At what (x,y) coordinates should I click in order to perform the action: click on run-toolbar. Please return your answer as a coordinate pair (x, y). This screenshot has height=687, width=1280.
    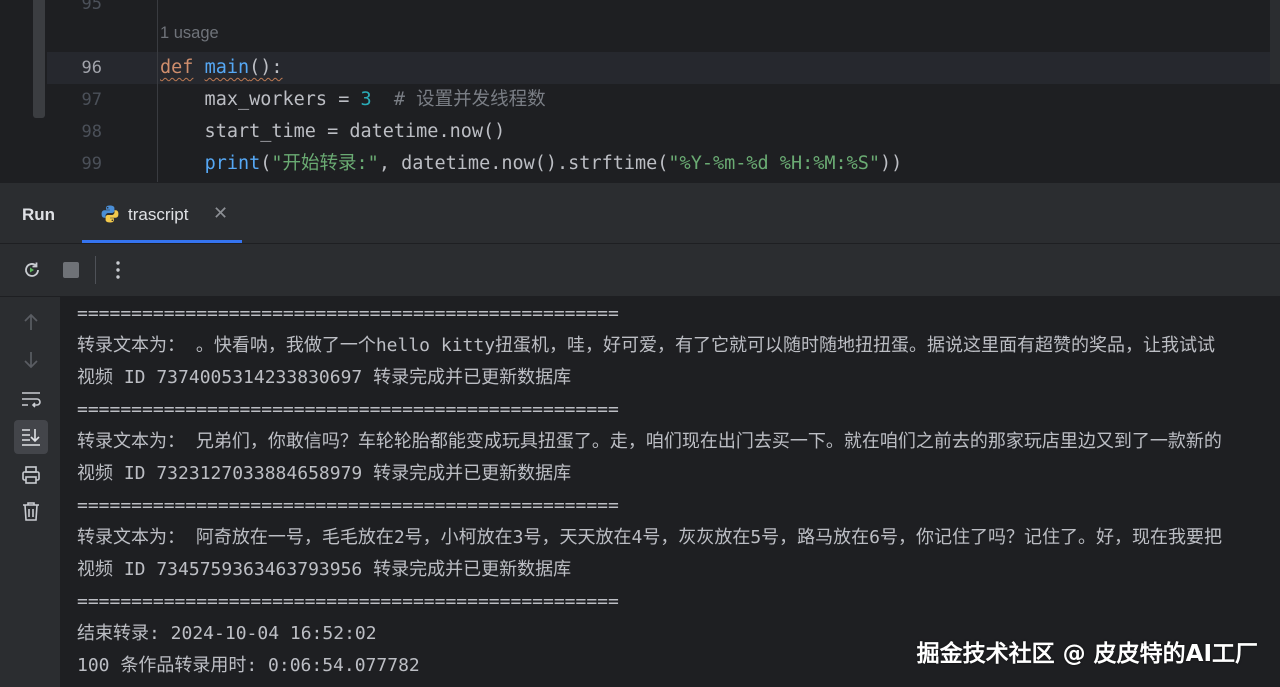
    Looking at the image, I should click on (640, 270).